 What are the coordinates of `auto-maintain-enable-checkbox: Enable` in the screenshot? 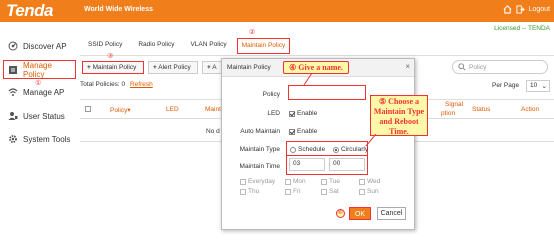 It's located at (303, 131).